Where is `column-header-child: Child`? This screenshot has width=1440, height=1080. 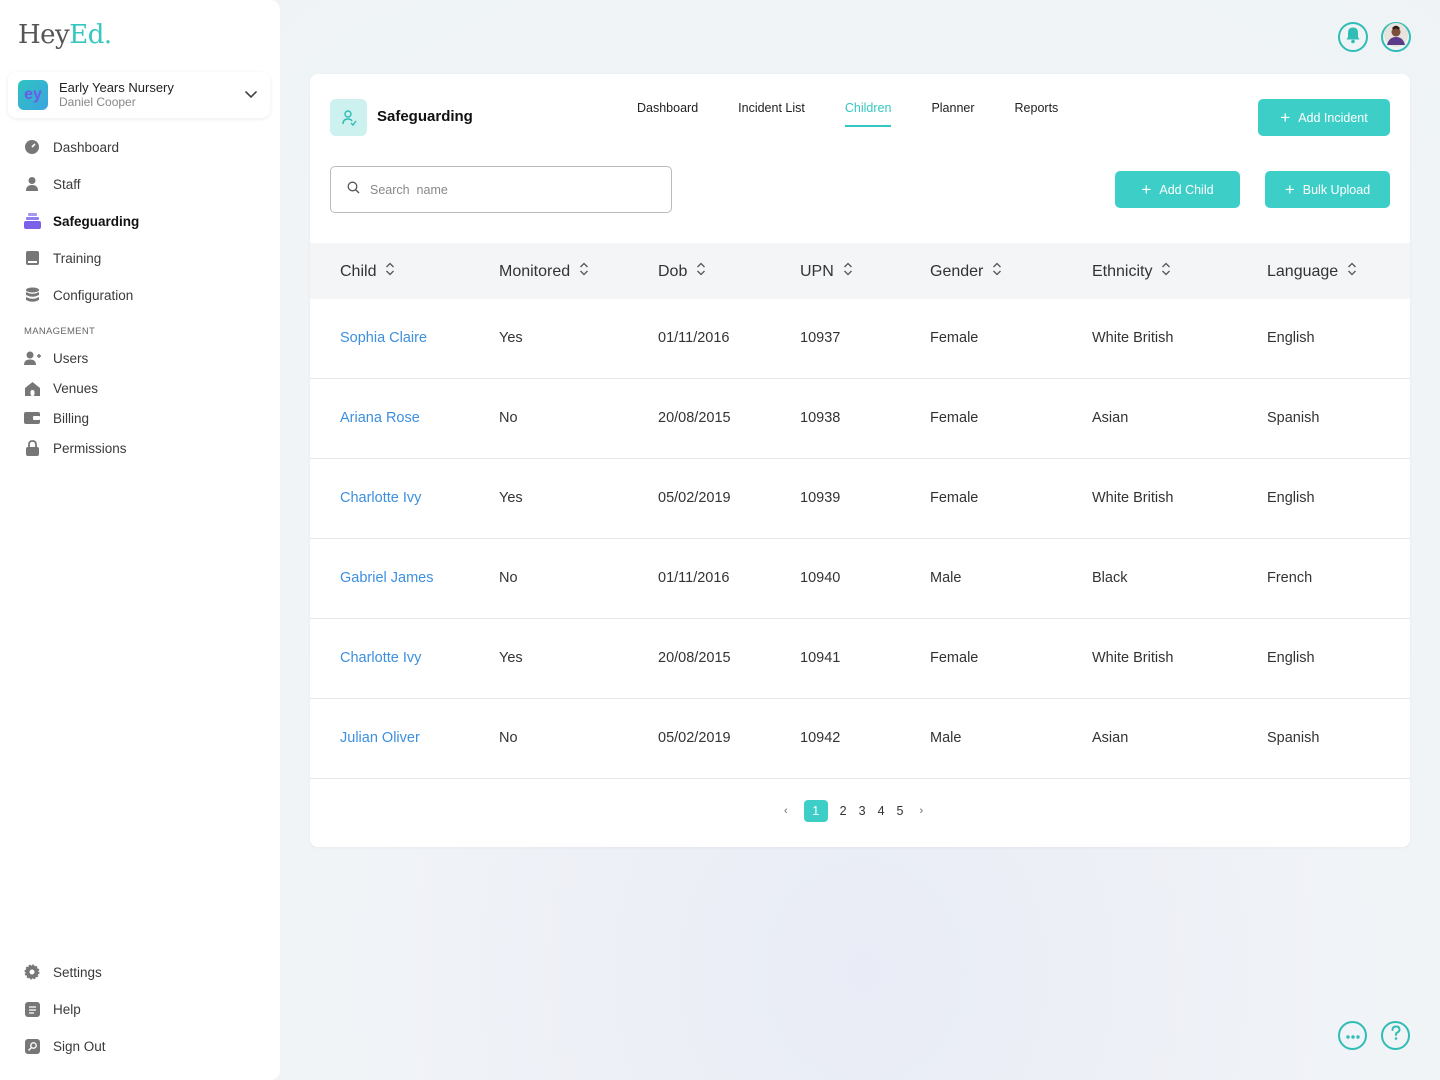
column-header-child: Child is located at coordinates (367, 271).